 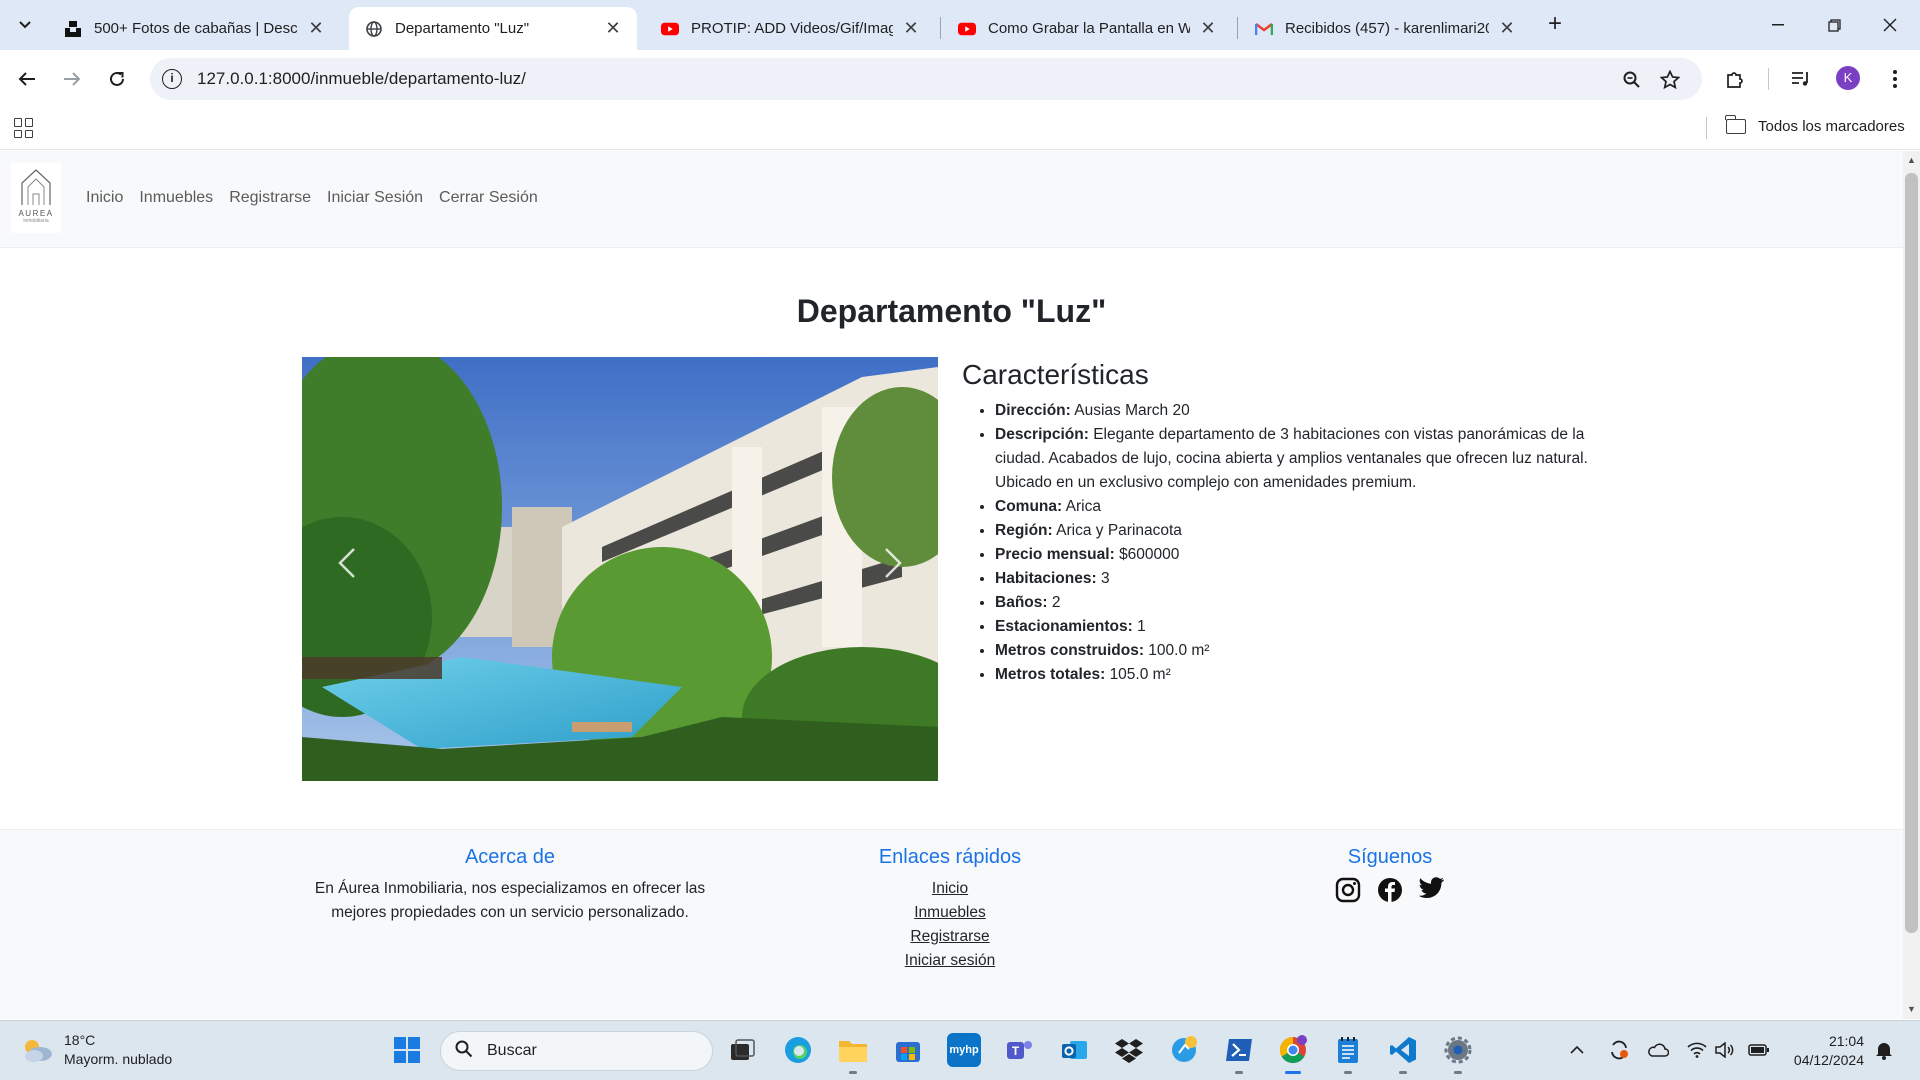 I want to click on tray-sync, so click(x=1619, y=1050).